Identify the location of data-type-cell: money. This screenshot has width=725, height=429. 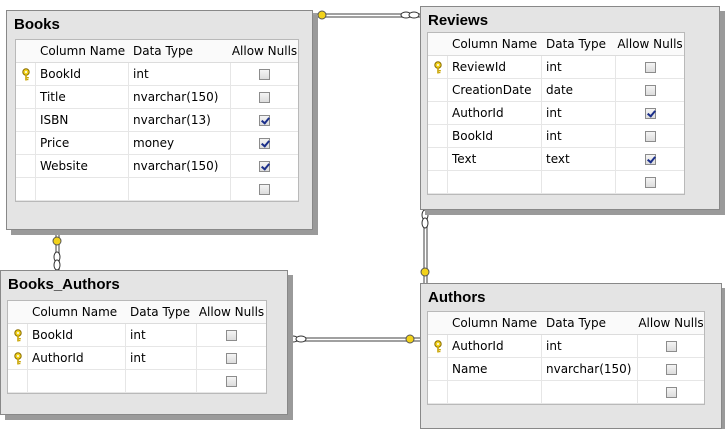
(180, 143).